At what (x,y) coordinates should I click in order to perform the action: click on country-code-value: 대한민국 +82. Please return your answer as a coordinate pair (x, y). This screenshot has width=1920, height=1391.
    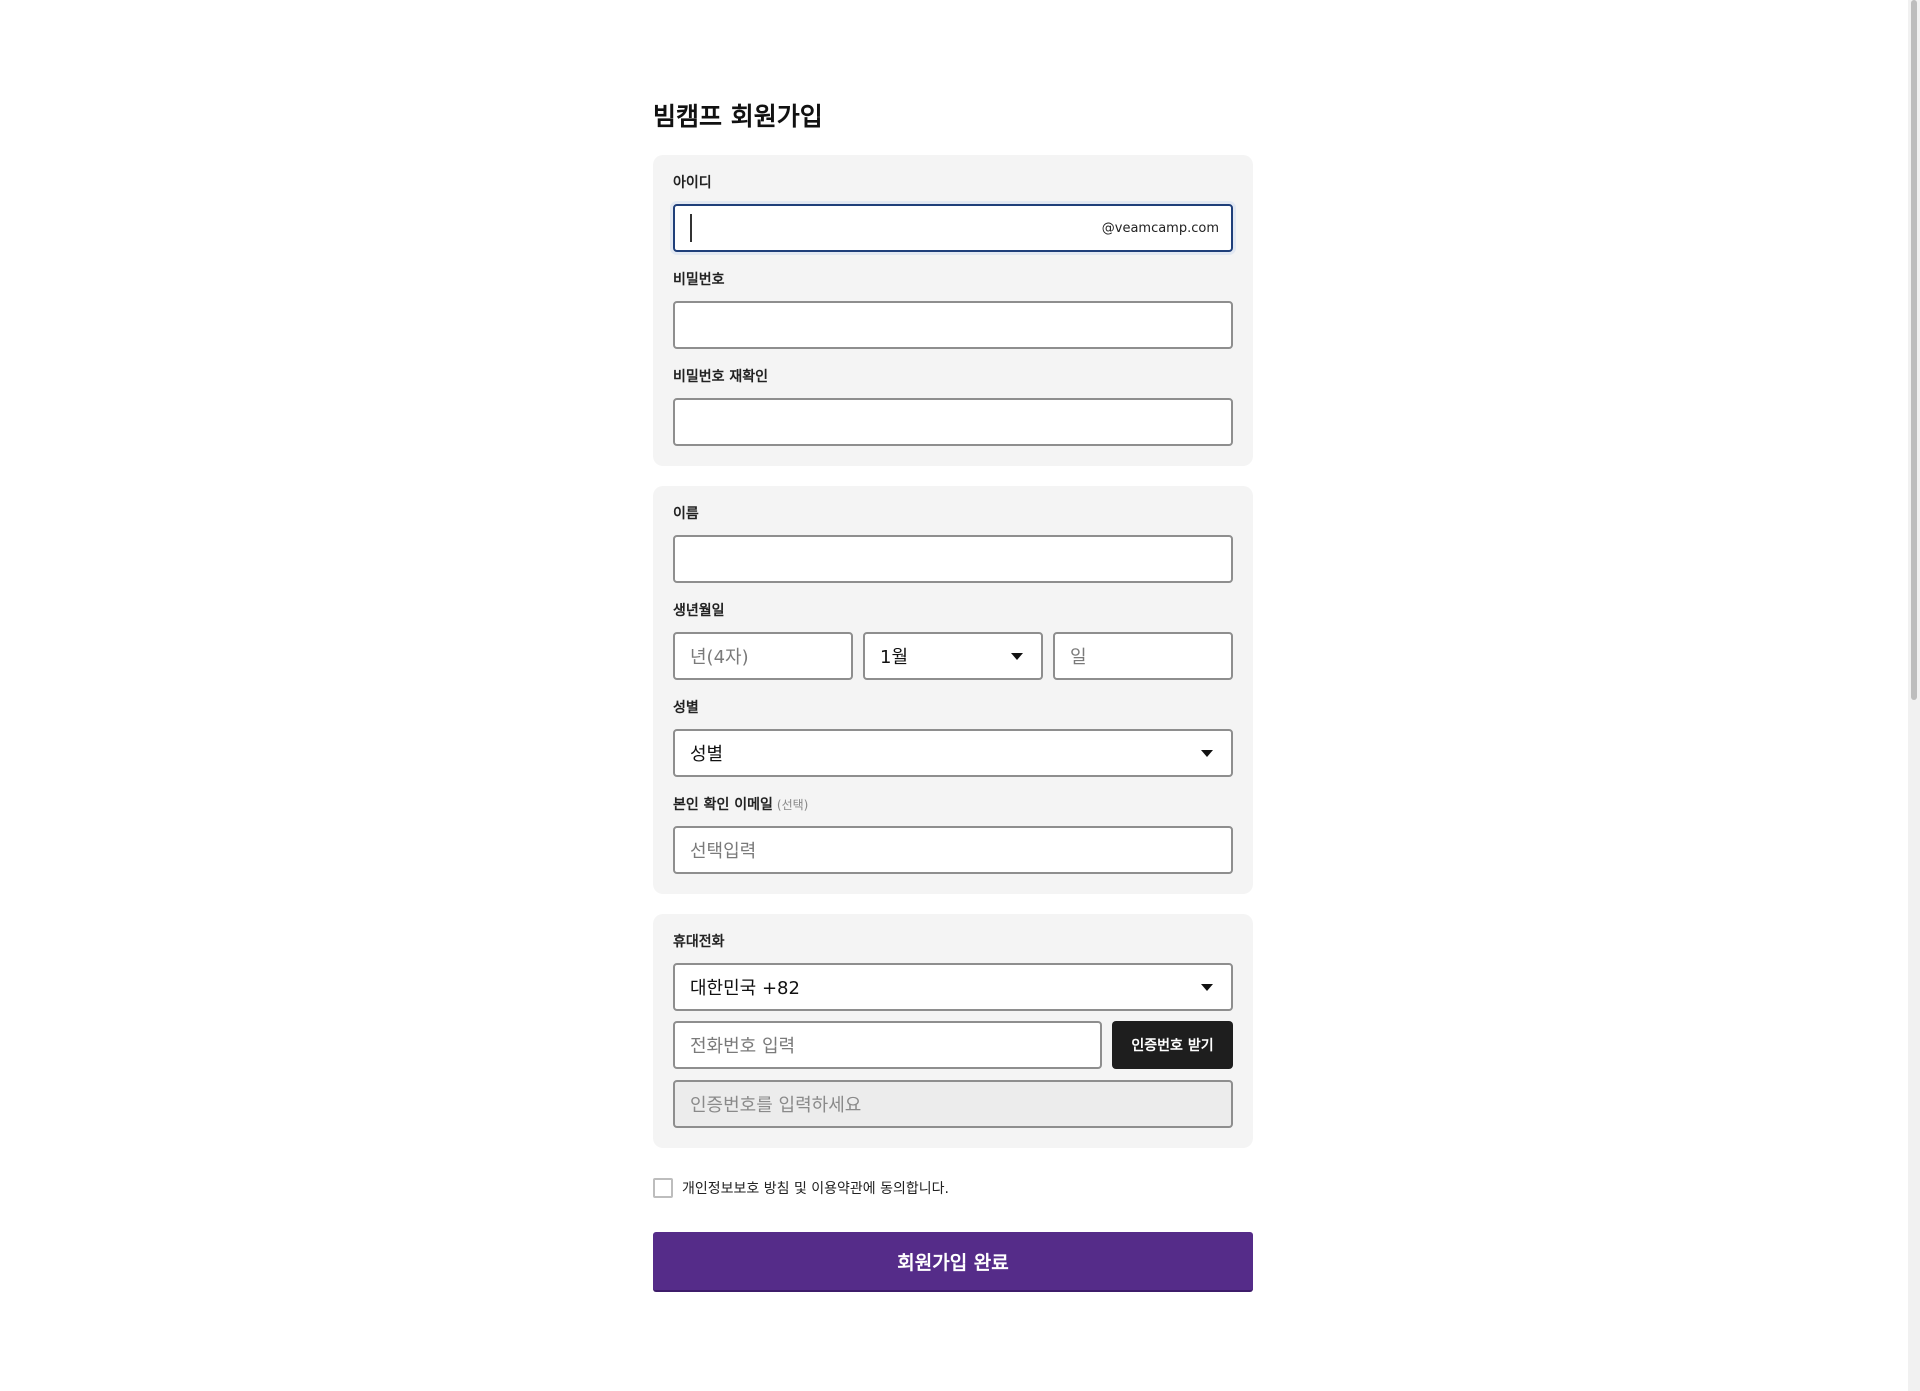
    Looking at the image, I should click on (745, 988).